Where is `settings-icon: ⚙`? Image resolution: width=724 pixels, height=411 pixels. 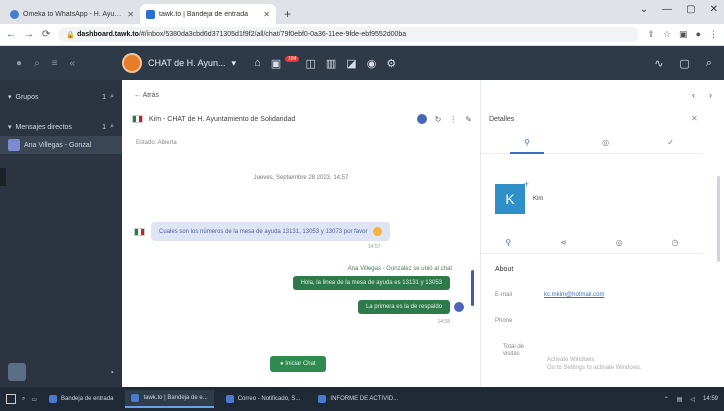
settings-icon: ⚙ is located at coordinates (391, 63).